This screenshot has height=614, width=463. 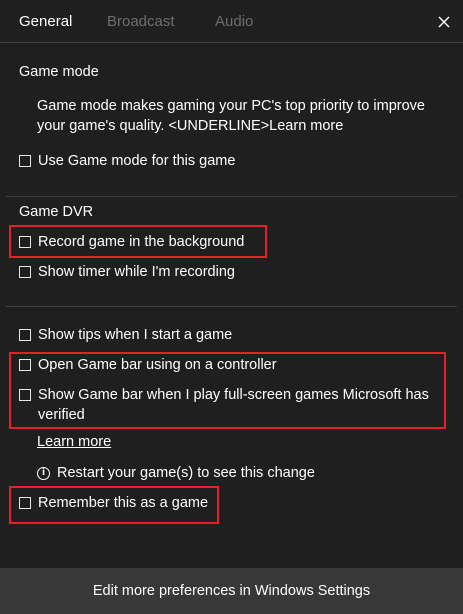 What do you see at coordinates (25, 365) in the screenshot?
I see `open-game-bar-checkbox` at bounding box center [25, 365].